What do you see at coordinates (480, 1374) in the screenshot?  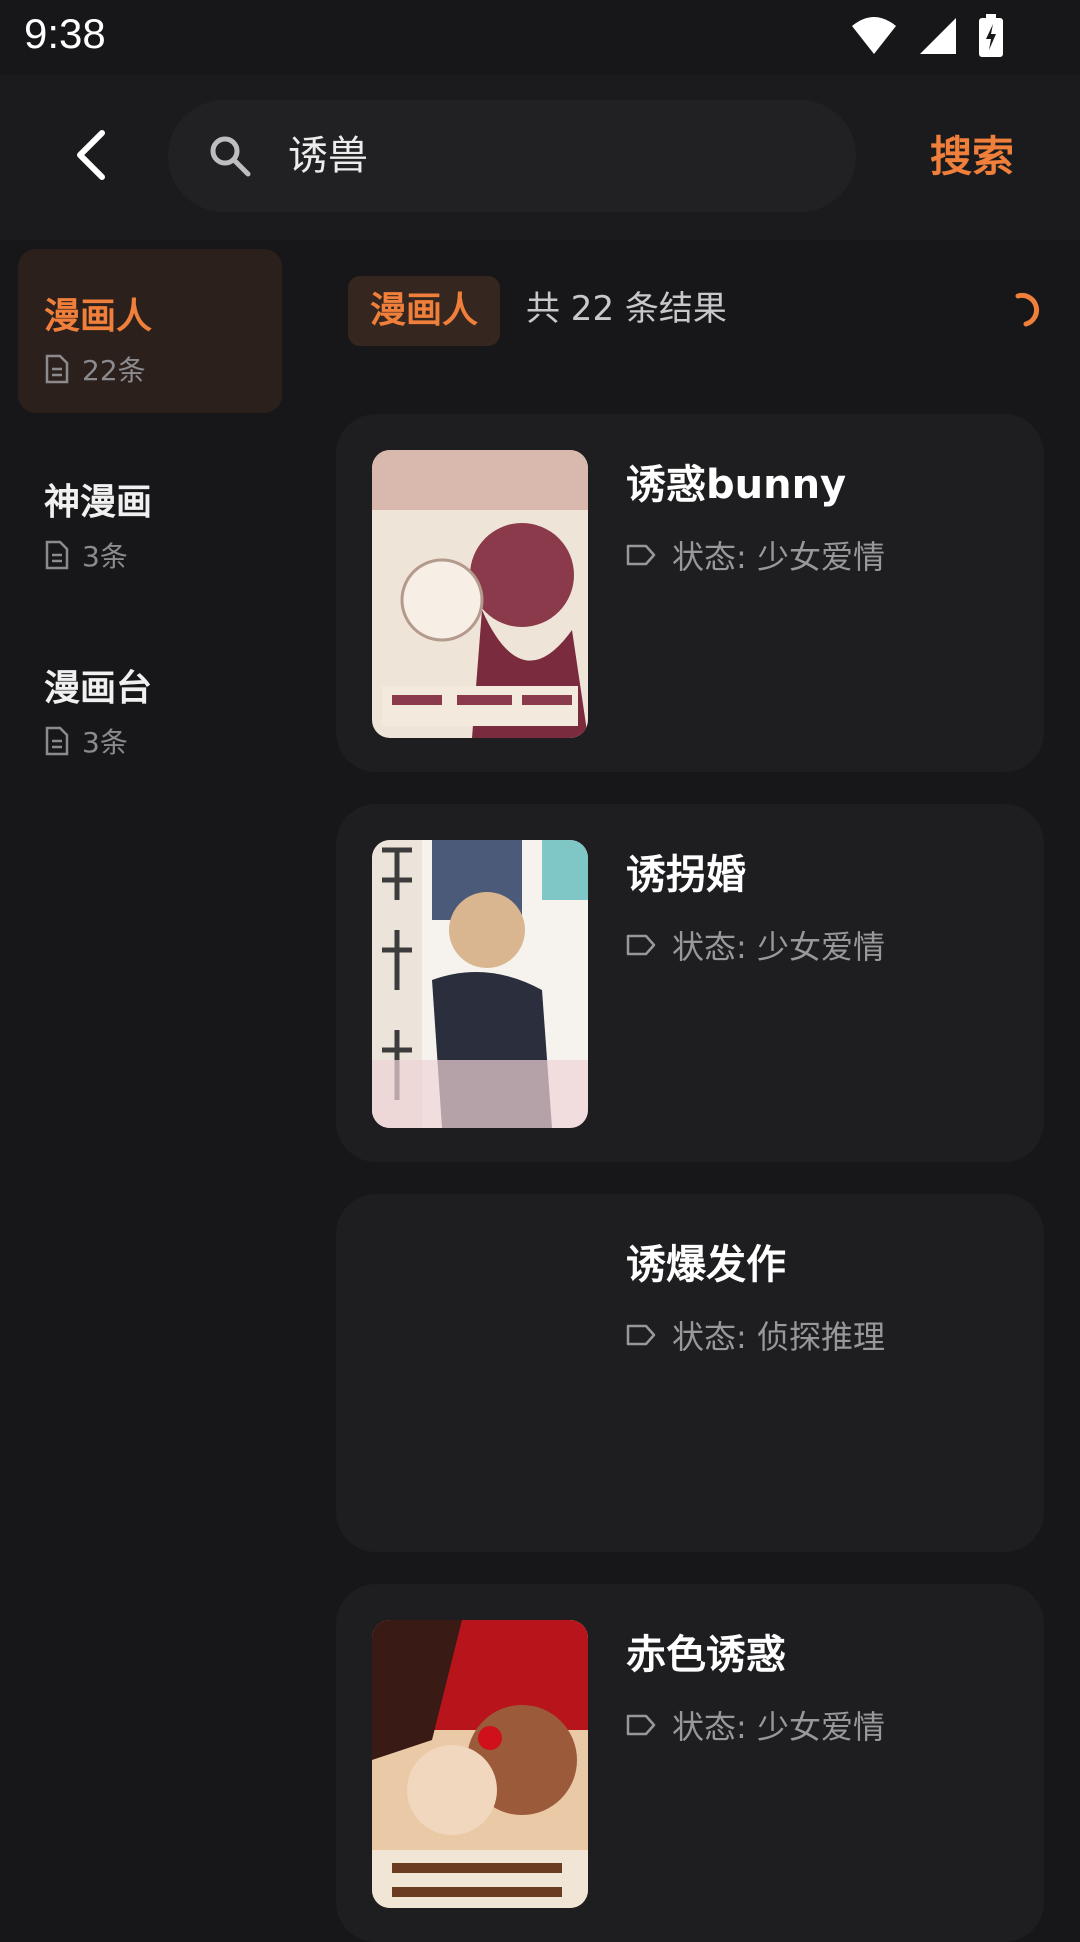 I see `cover-image-placeholder` at bounding box center [480, 1374].